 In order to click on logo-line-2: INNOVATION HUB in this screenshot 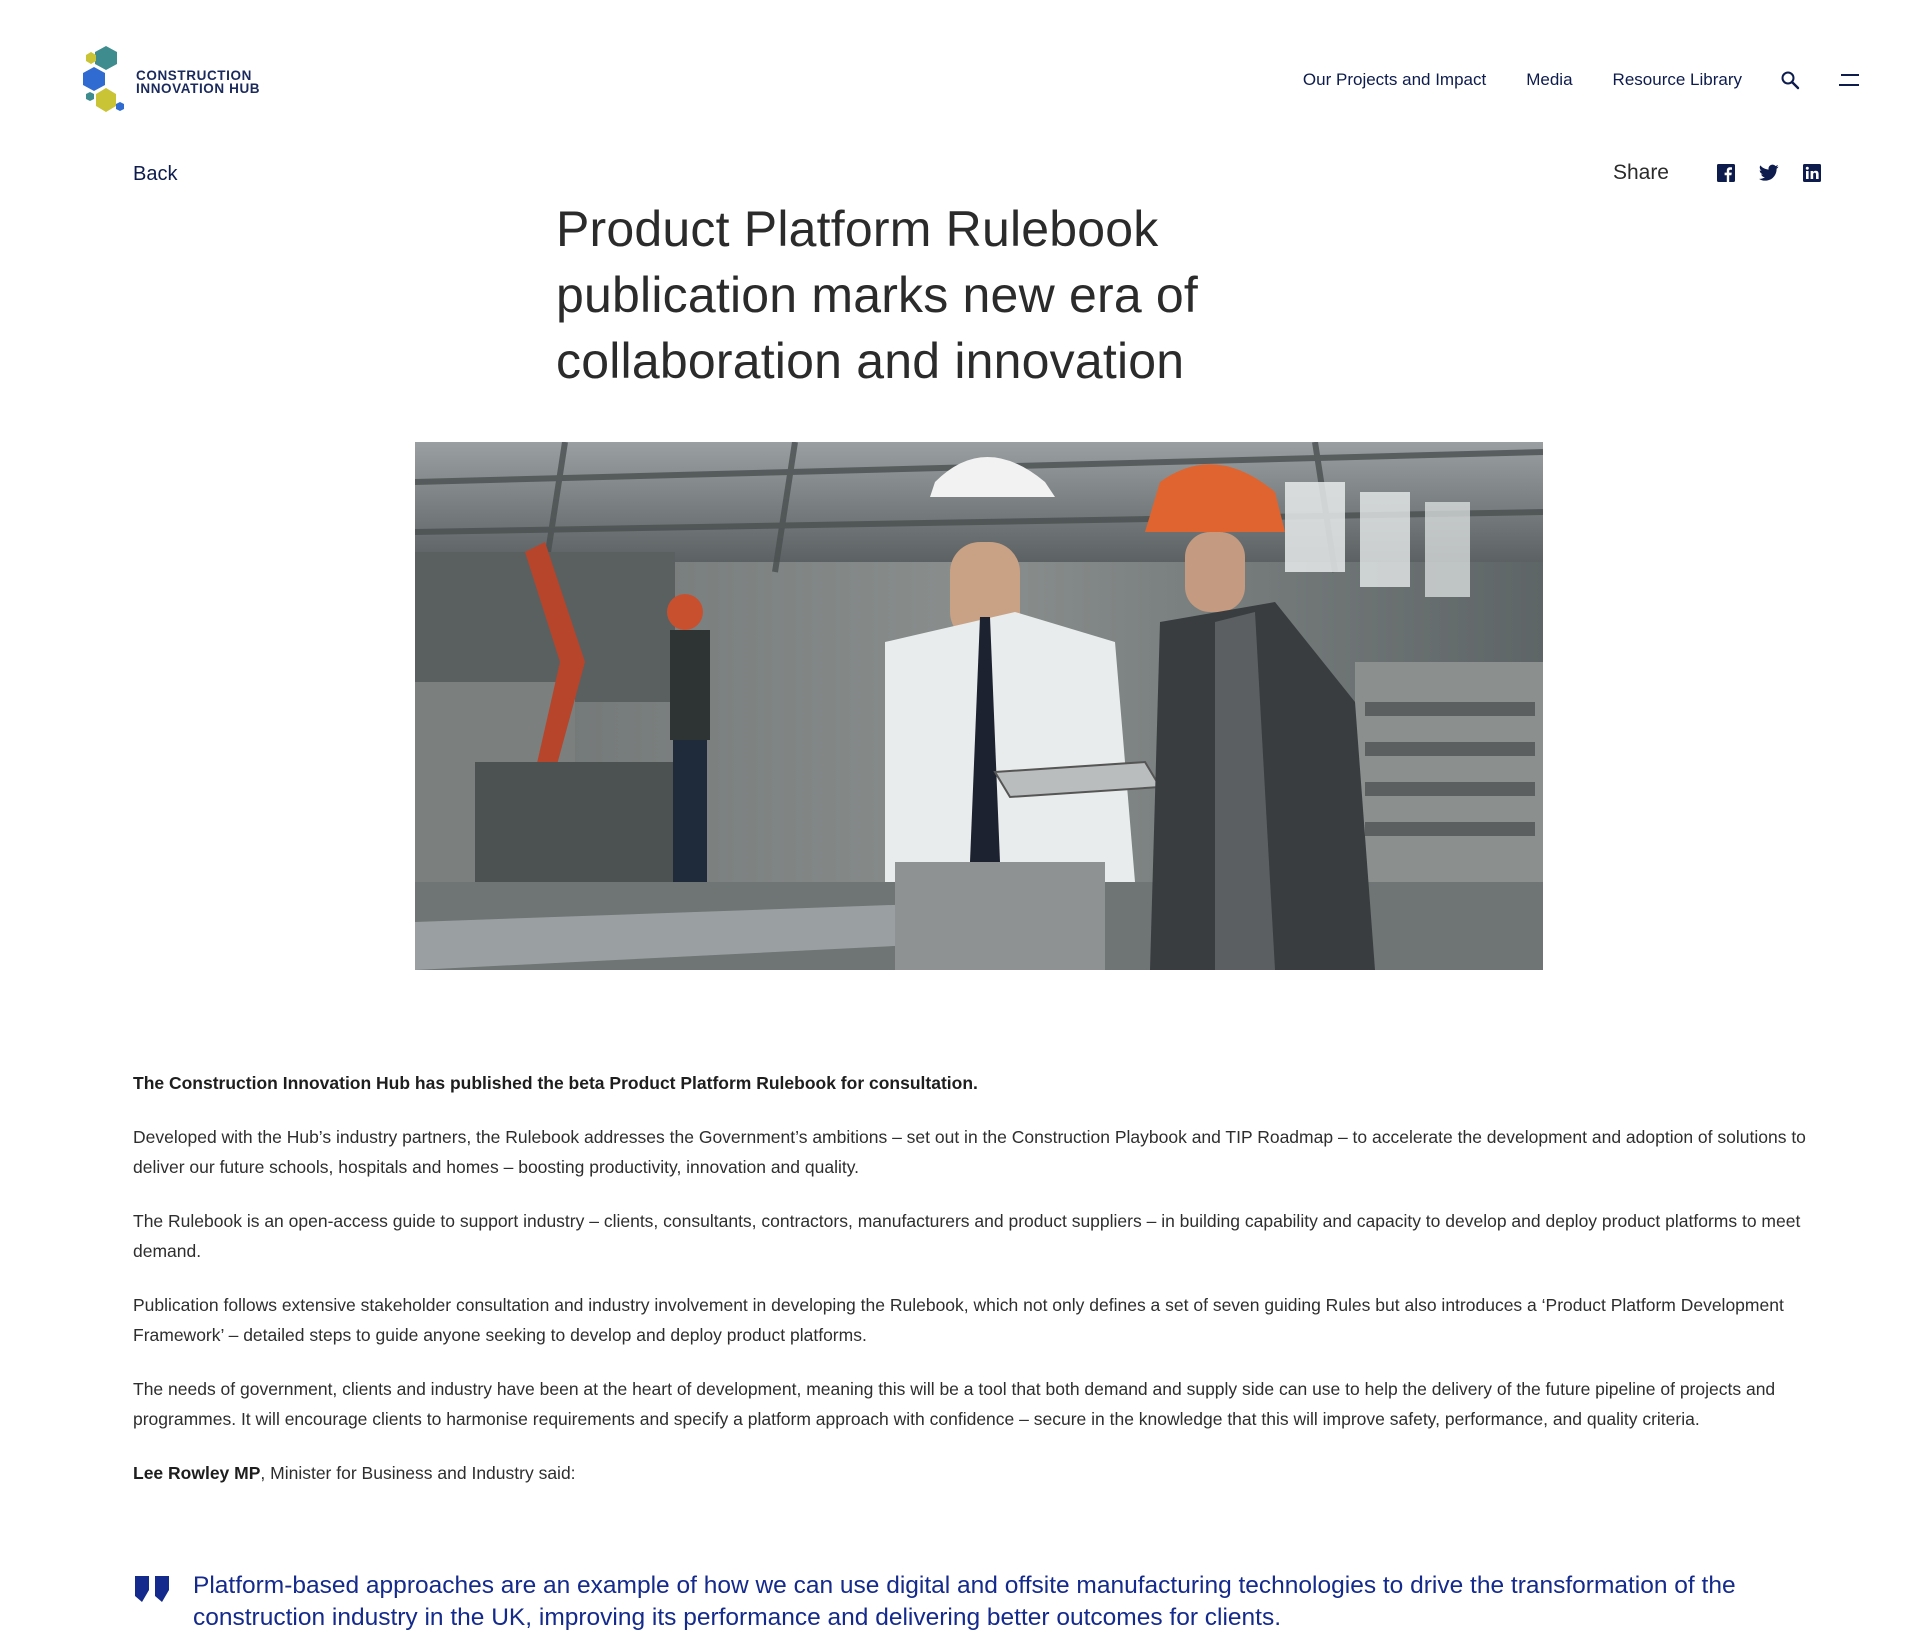, I will do `click(198, 88)`.